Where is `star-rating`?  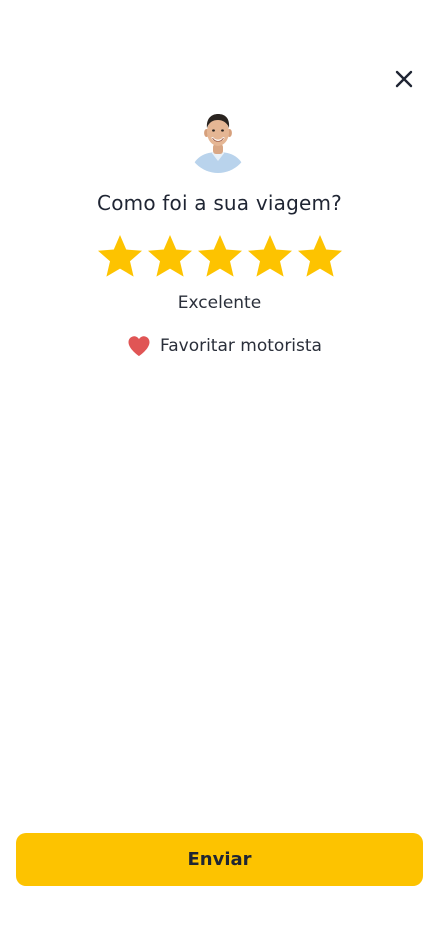 star-rating is located at coordinates (220, 257).